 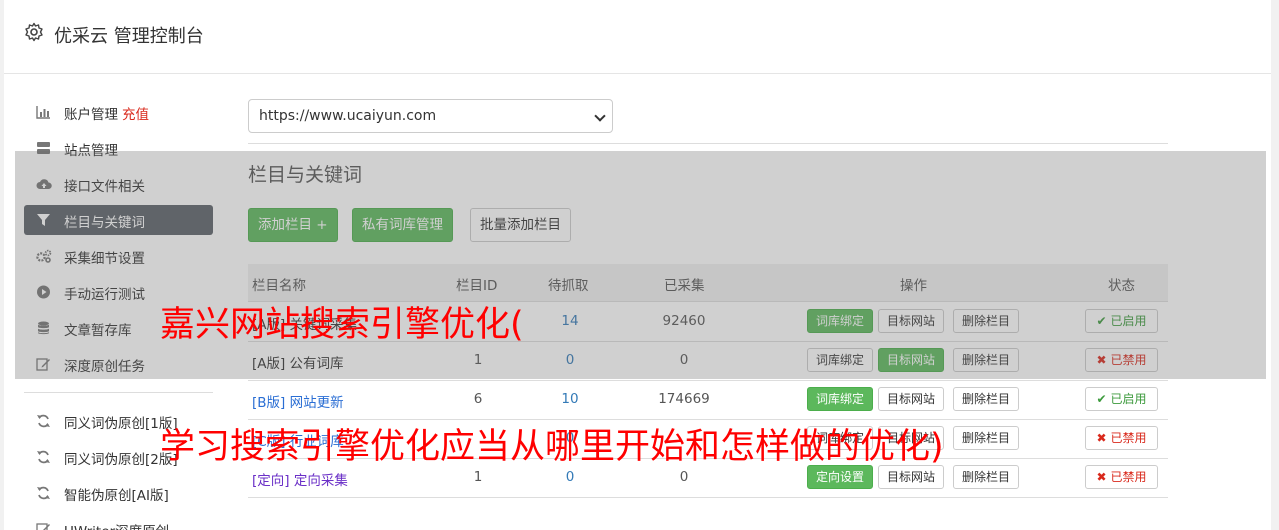 What do you see at coordinates (1121, 399) in the screenshot?
I see `status-toggle: ✔ 已启用` at bounding box center [1121, 399].